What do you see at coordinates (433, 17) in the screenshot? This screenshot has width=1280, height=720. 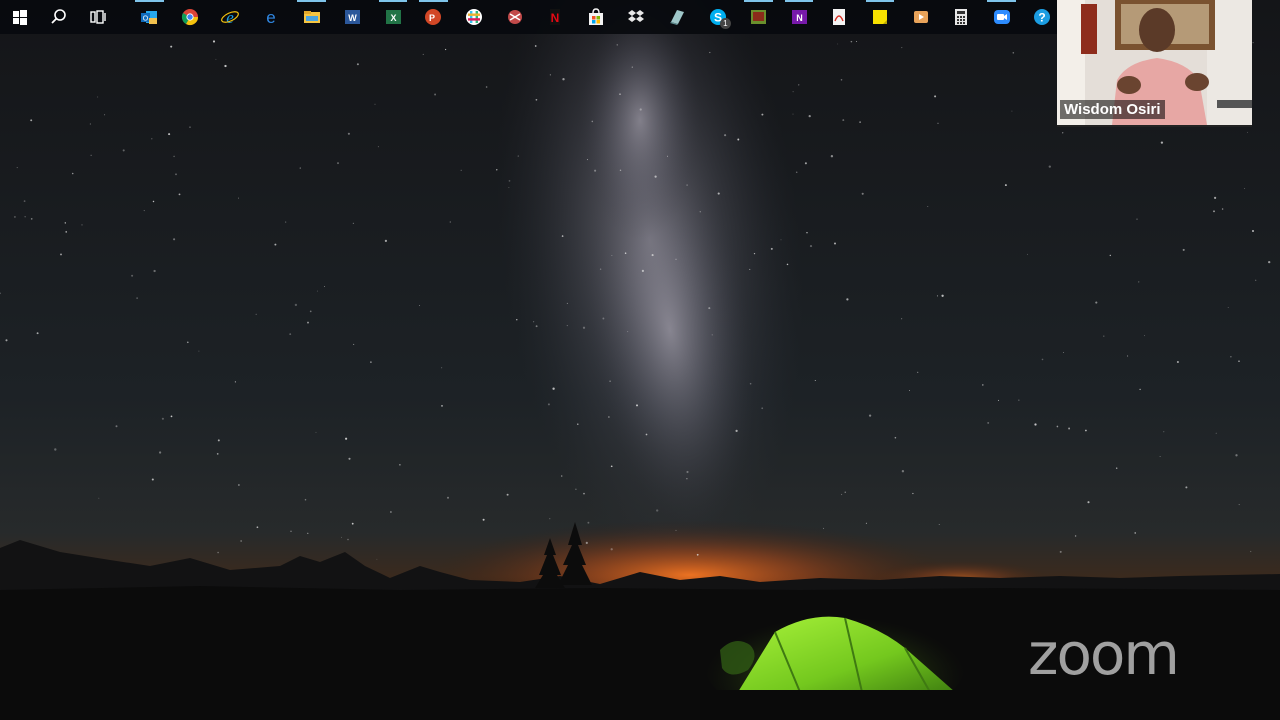 I see `taskbar-button-powerpoint: P` at bounding box center [433, 17].